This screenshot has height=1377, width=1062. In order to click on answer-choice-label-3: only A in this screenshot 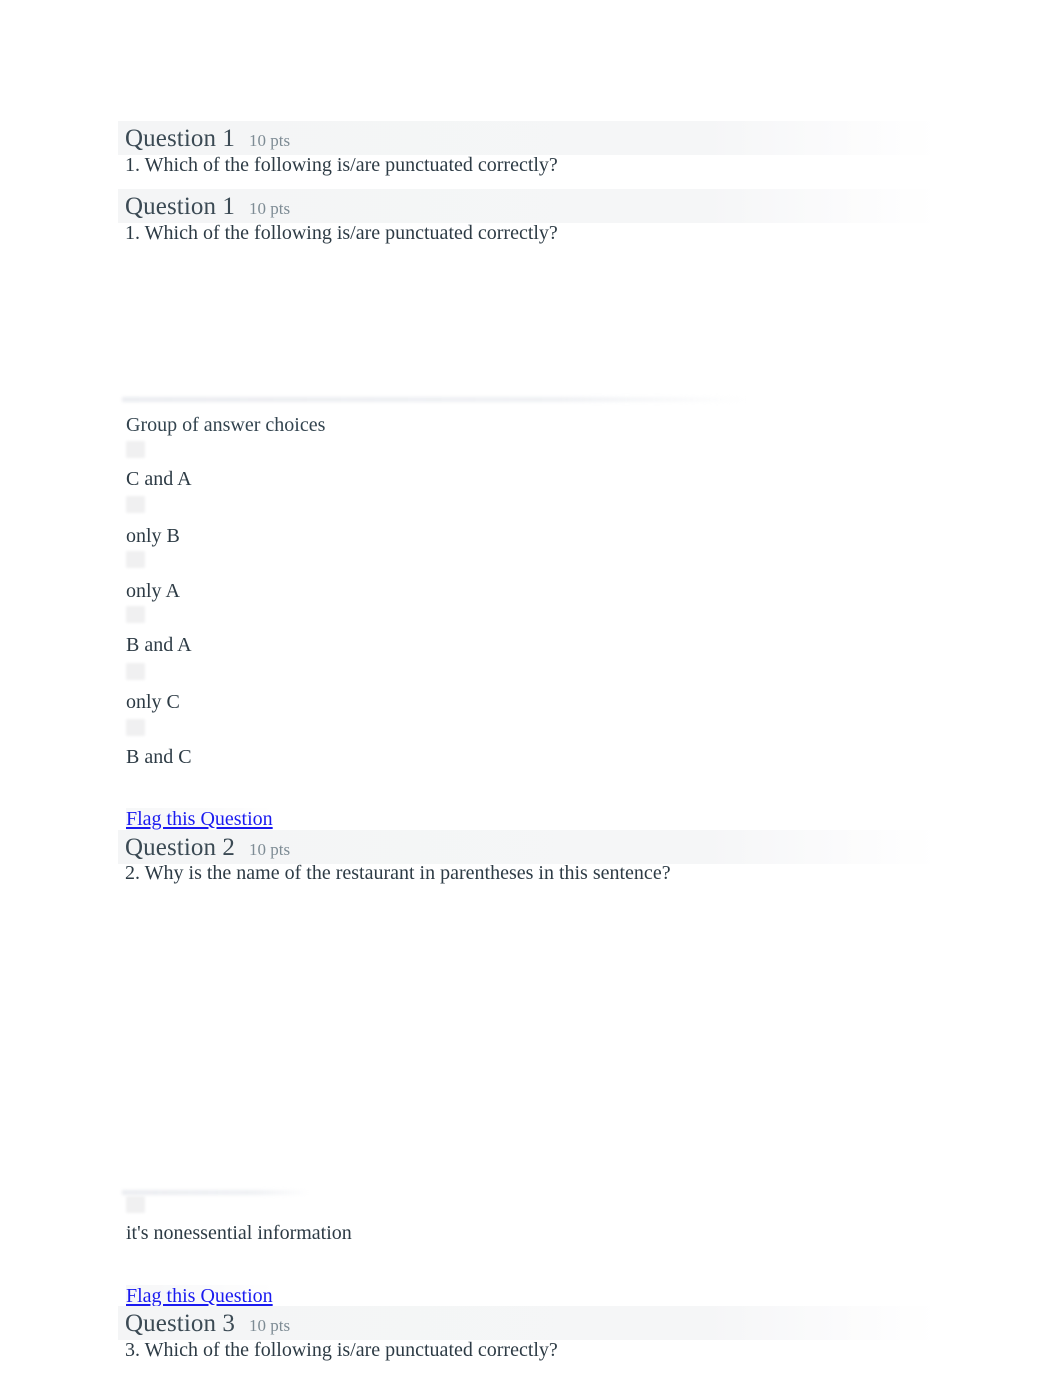, I will do `click(153, 591)`.